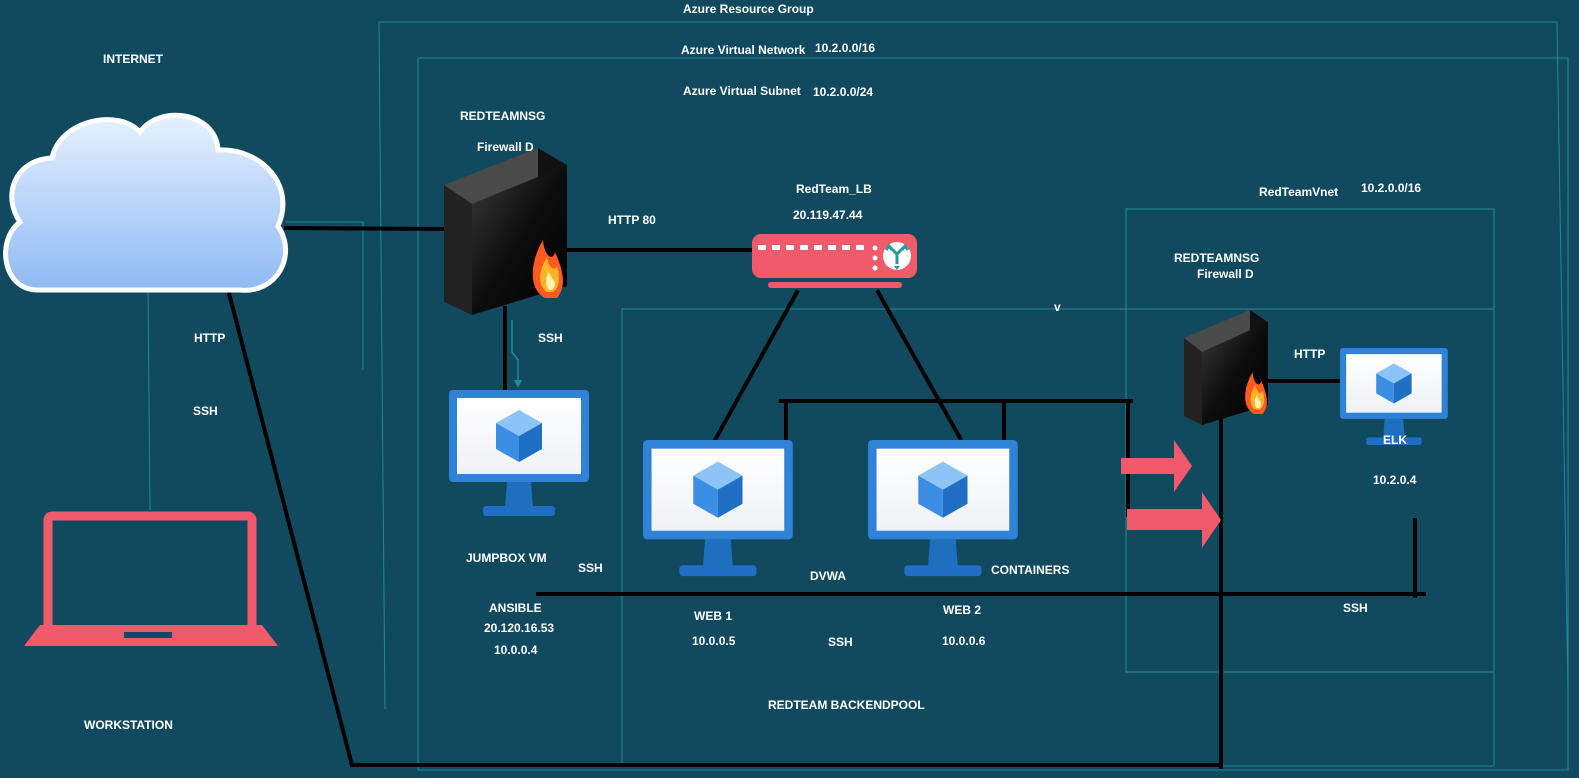 The width and height of the screenshot is (1579, 778). What do you see at coordinates (146, 202) in the screenshot?
I see `cloud-icon` at bounding box center [146, 202].